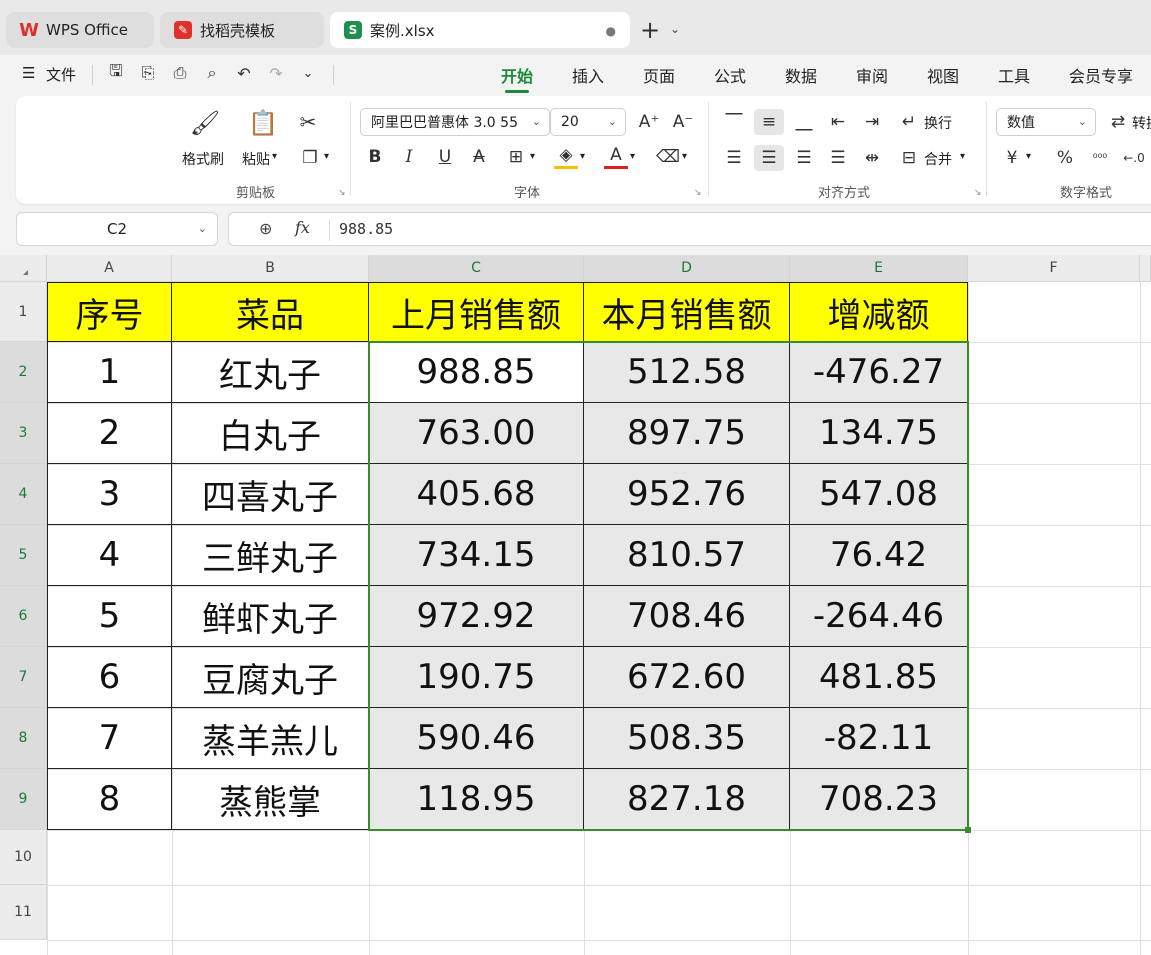  I want to click on table-cell: 118.95, so click(476, 799).